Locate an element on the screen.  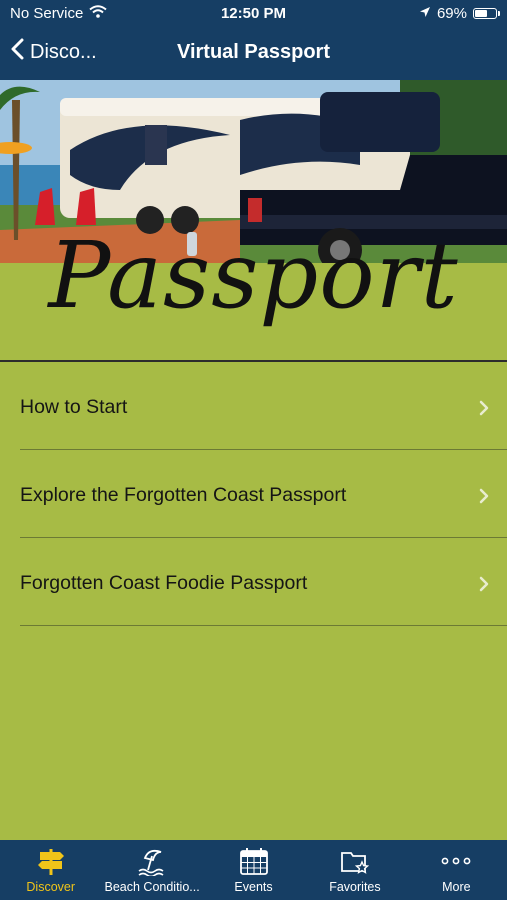
tab-label: Favorites is located at coordinates (355, 887).